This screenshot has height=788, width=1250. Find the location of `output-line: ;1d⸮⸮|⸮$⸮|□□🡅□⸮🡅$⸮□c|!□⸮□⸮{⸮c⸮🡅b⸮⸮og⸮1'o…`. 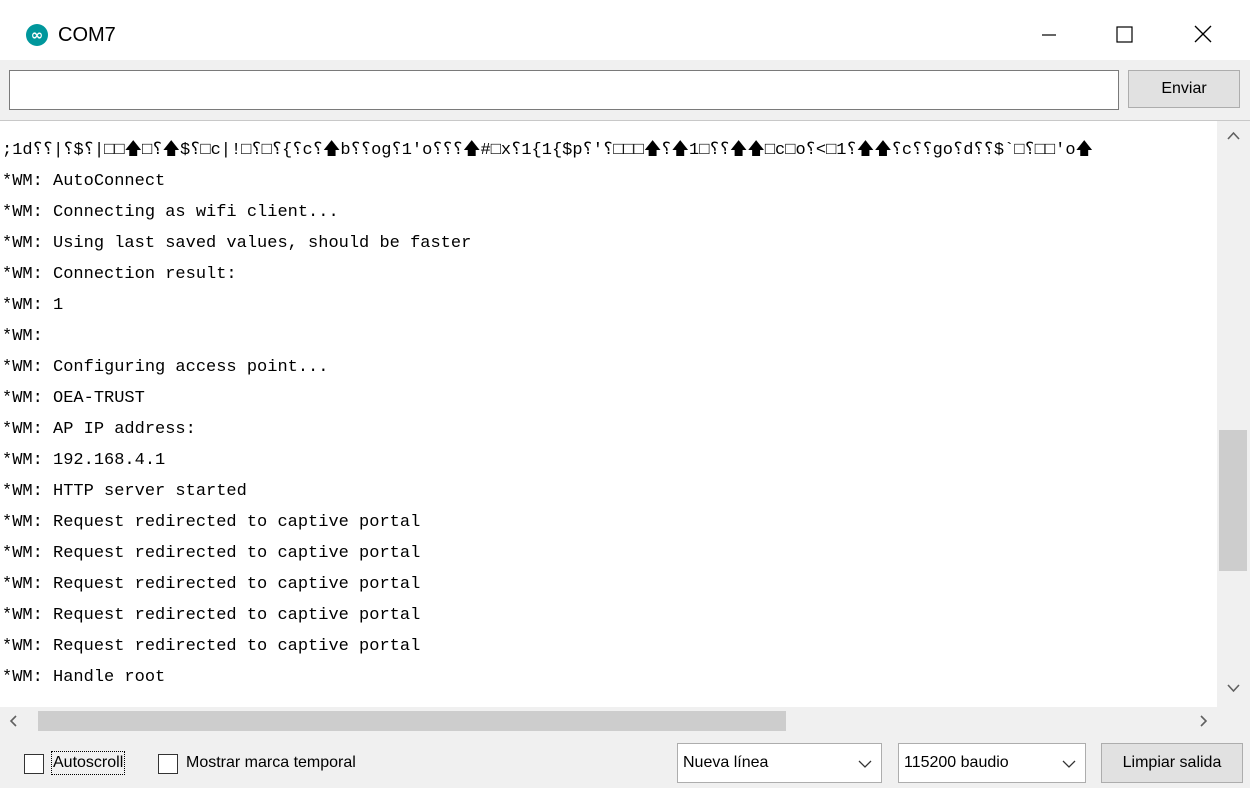

output-line: ;1d⸮⸮|⸮$⸮|□□🡅□⸮🡅$⸮□c|!□⸮□⸮{⸮c⸮🡅b⸮⸮og⸮1'o… is located at coordinates (548, 150).